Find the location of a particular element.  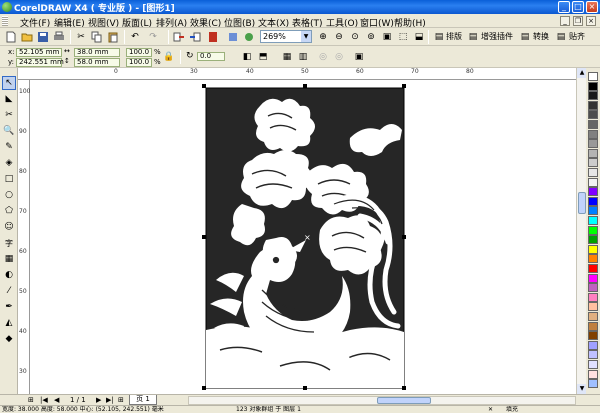

zoom-width-icon: ⬚ is located at coordinates (403, 37).